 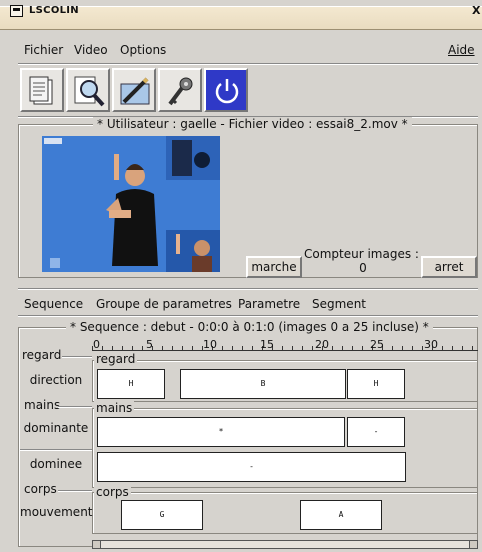 I want to click on power-button, so click(x=226, y=90).